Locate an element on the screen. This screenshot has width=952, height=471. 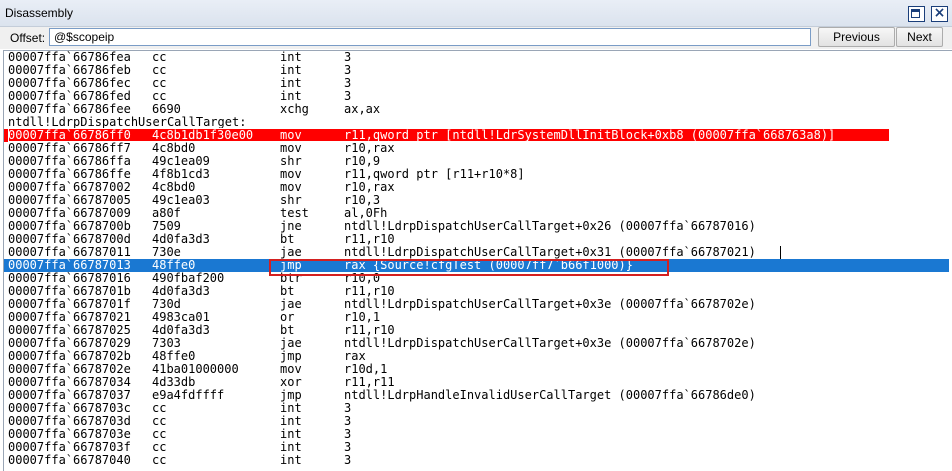
instruction-row: 00007ffa`6678703d cc int 3 is located at coordinates (476, 421).